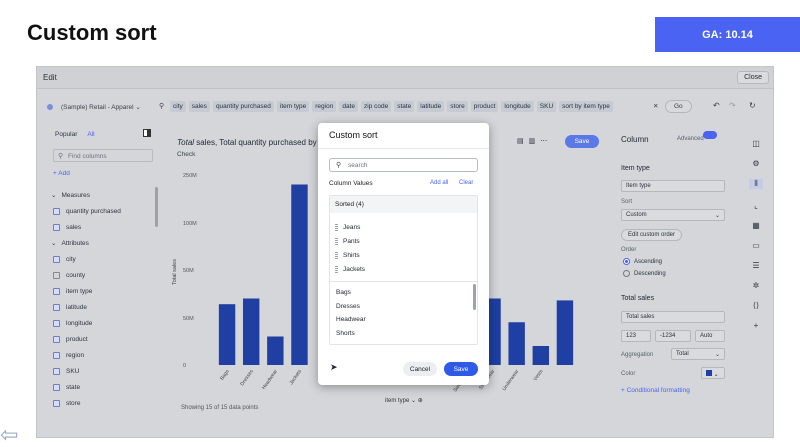 This screenshot has width=800, height=447. What do you see at coordinates (461, 369) in the screenshot?
I see `save-button: Save` at bounding box center [461, 369].